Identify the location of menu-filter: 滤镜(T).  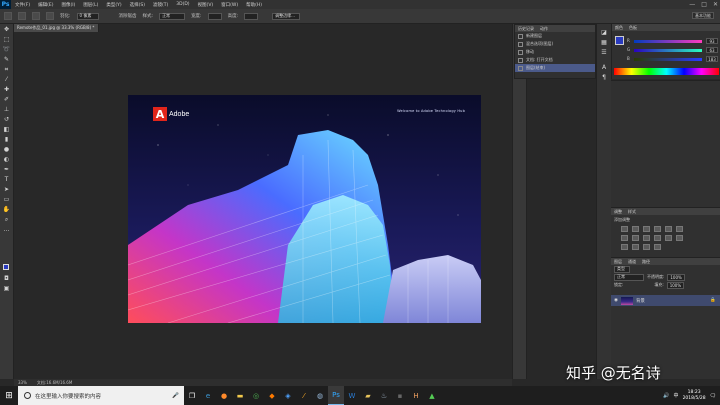
(160, 5).